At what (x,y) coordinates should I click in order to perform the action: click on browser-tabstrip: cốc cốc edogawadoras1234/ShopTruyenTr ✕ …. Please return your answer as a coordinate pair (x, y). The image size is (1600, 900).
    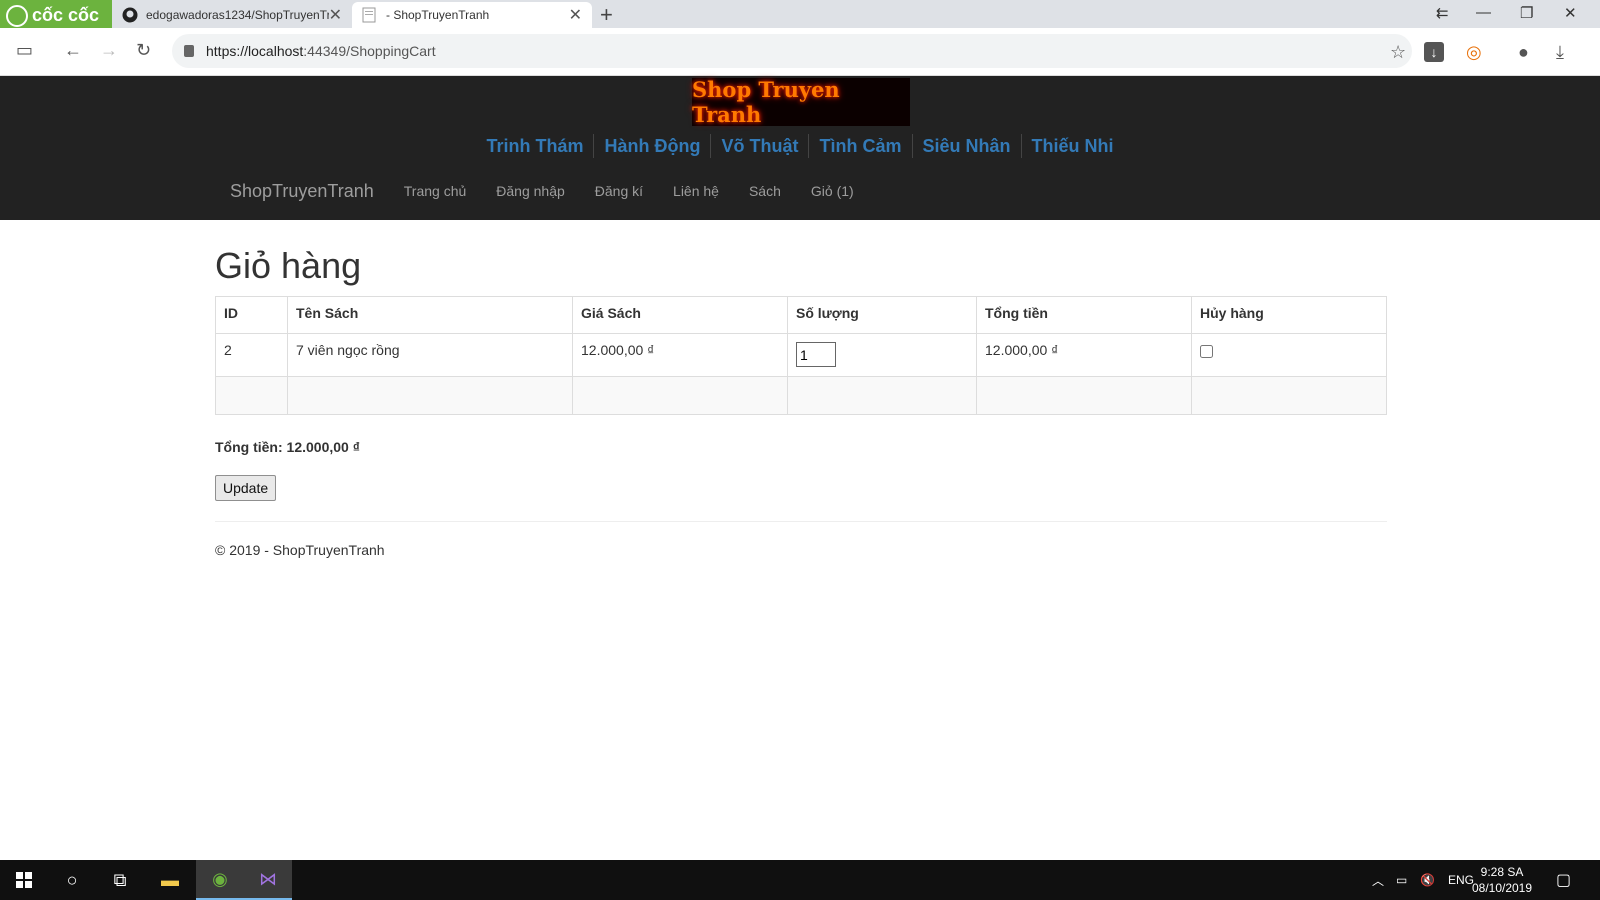
    Looking at the image, I should click on (800, 14).